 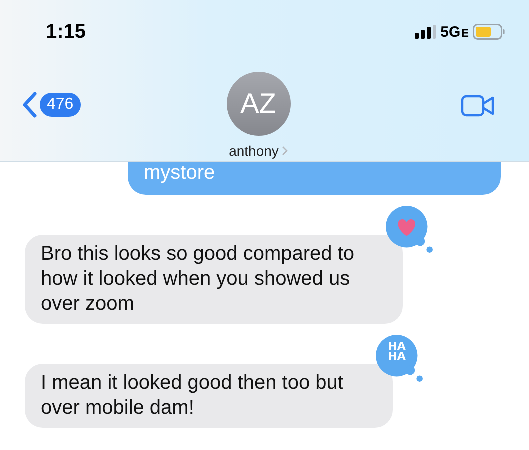 What do you see at coordinates (314, 178) in the screenshot?
I see `message-bubble: mystore` at bounding box center [314, 178].